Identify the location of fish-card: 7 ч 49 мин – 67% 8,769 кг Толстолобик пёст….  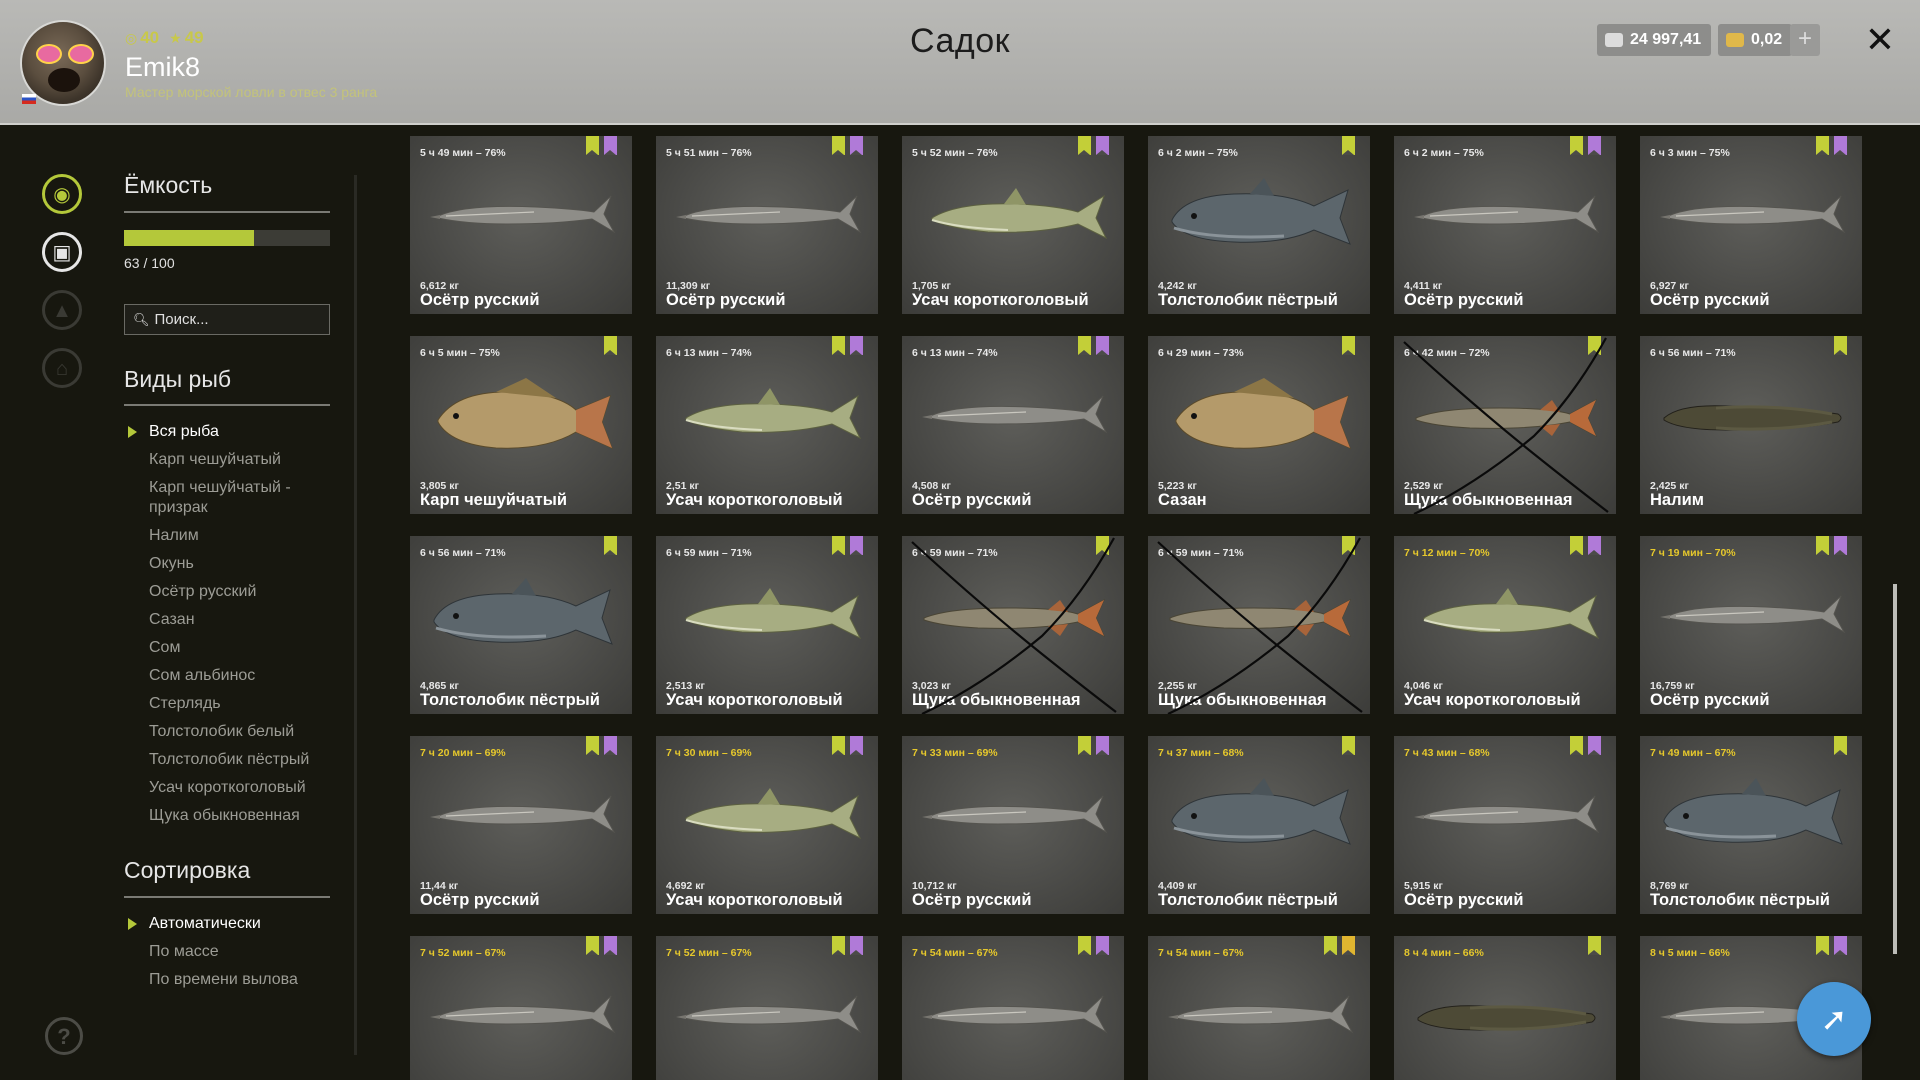
(1751, 825).